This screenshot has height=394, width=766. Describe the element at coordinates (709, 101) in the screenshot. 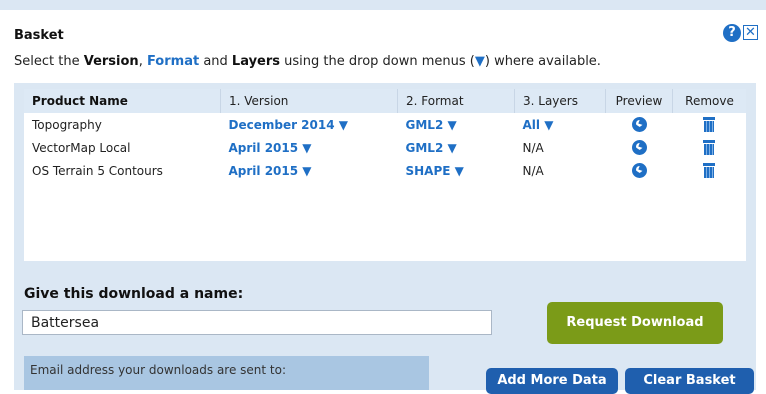

I see `header-remove: Remove` at that location.